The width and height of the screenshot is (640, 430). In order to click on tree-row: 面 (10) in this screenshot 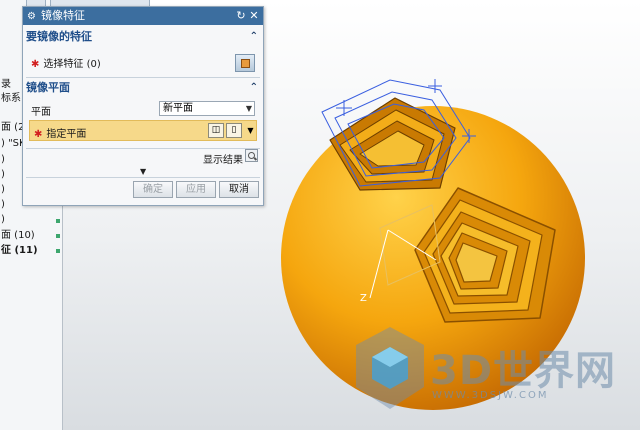, I will do `click(31, 236)`.